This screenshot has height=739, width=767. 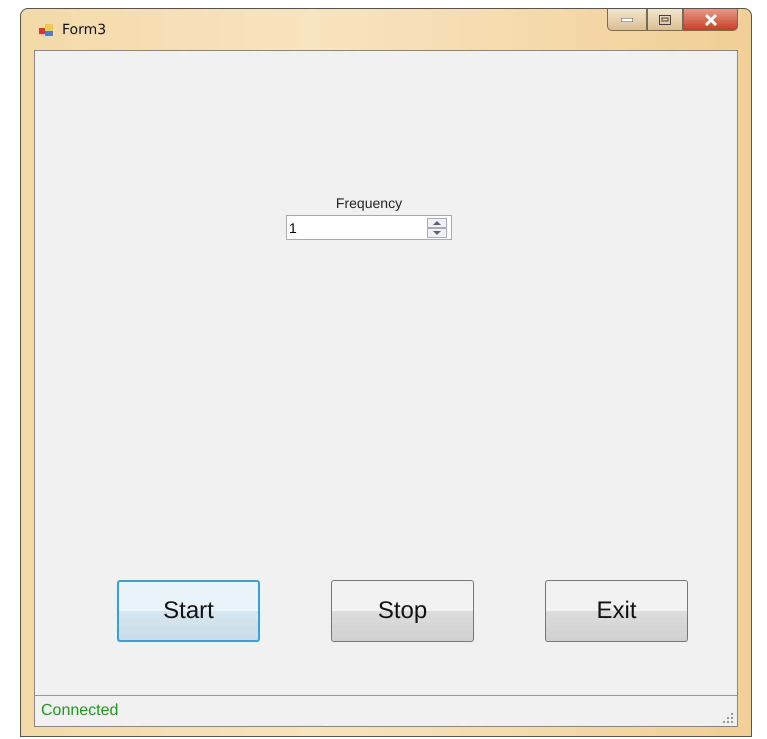 I want to click on number-field: 1, so click(x=369, y=227).